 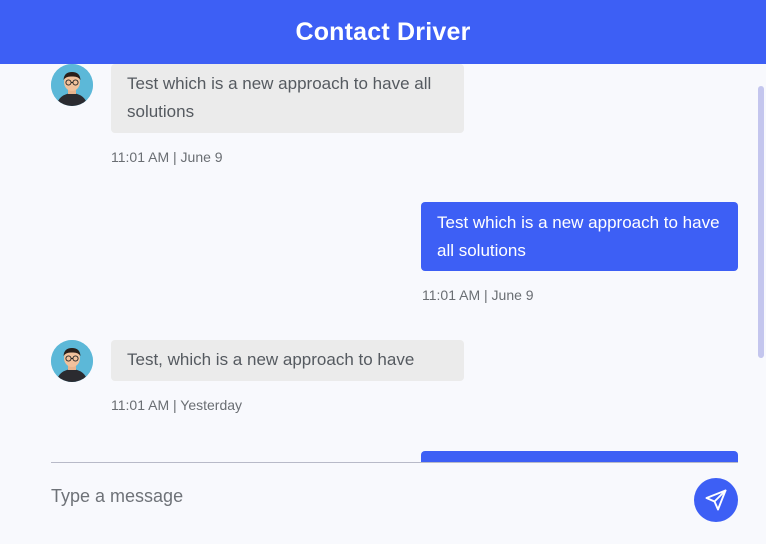 I want to click on scrollbar-thumb, so click(x=761, y=222).